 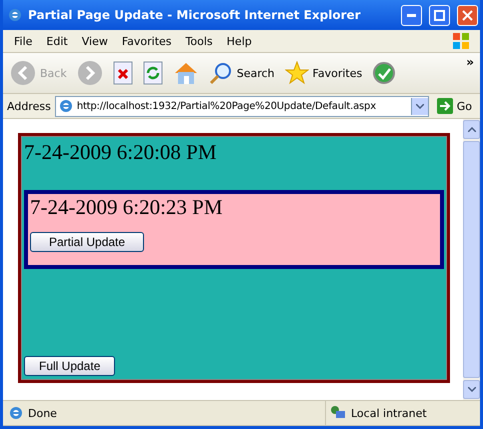 What do you see at coordinates (242, 73) in the screenshot?
I see `search-button: Search` at bounding box center [242, 73].